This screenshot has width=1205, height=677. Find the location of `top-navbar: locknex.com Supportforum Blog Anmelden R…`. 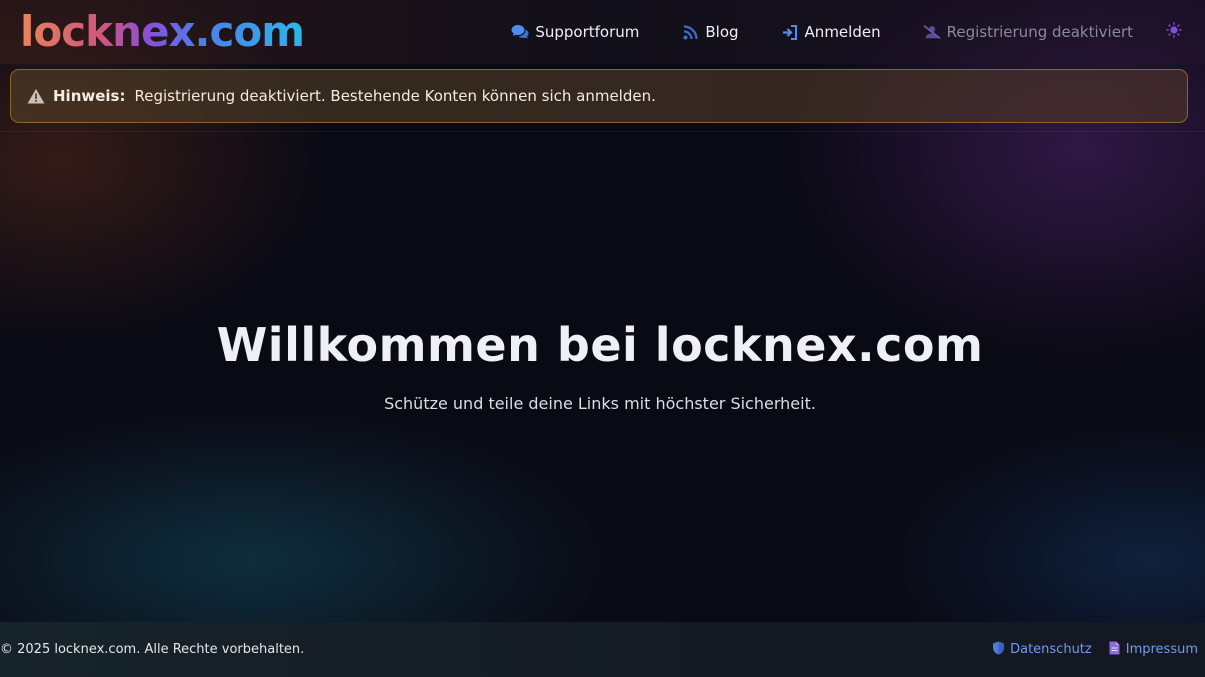

top-navbar: locknex.com Supportforum Blog Anmelden R… is located at coordinates (602, 32).